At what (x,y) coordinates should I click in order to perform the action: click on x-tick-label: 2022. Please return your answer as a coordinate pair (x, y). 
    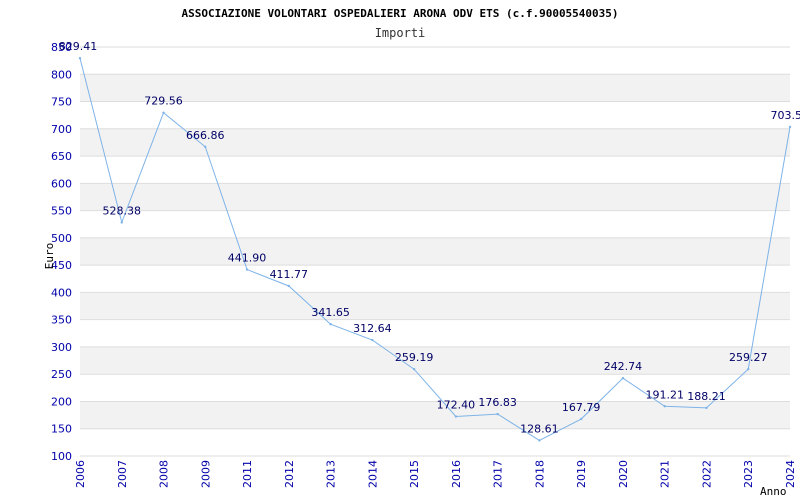
    Looking at the image, I should click on (706, 474).